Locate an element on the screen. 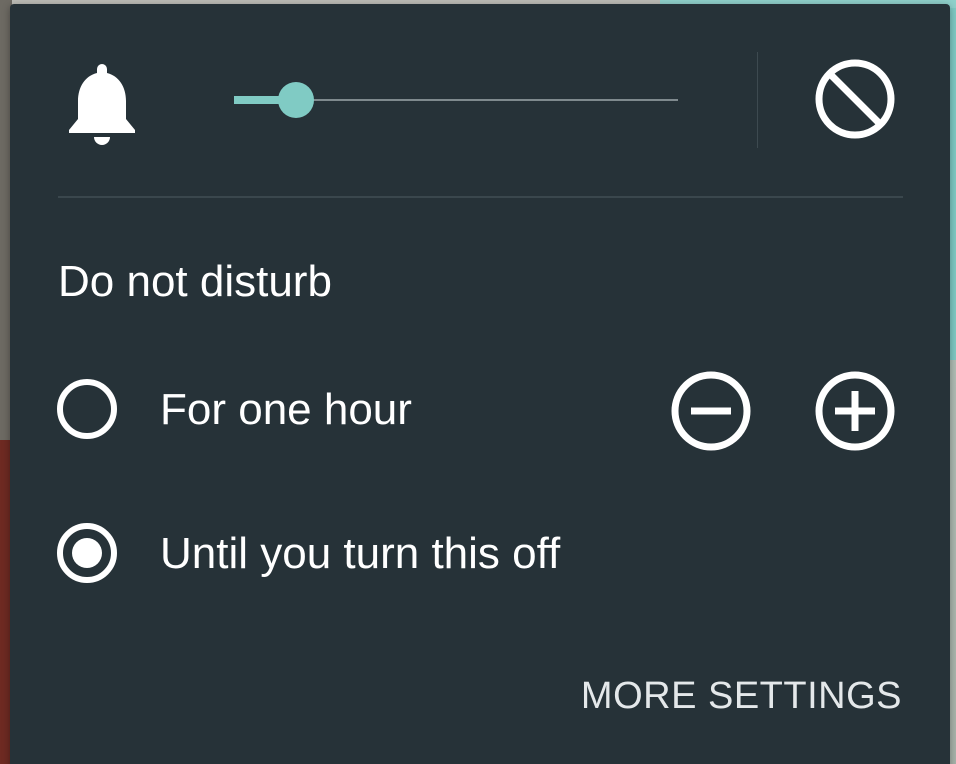  horizontal-divider is located at coordinates (480, 197).